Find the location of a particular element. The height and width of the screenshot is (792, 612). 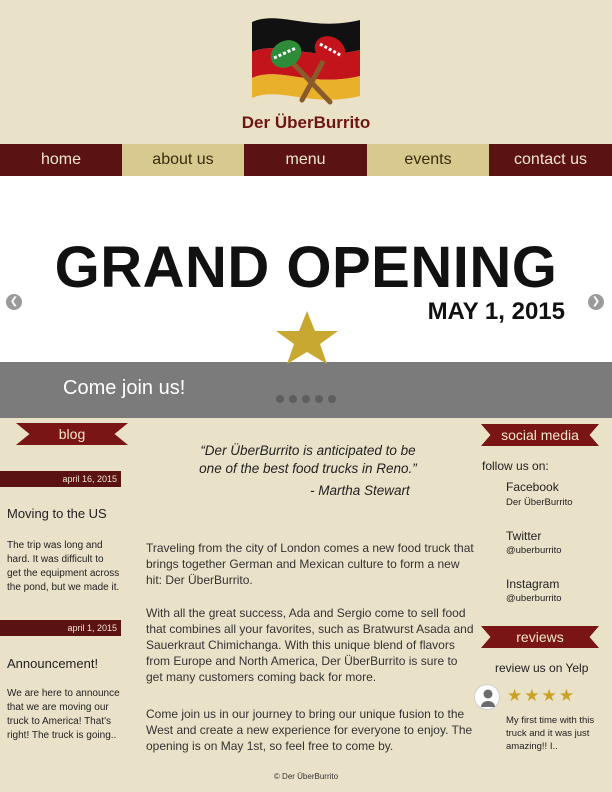

nav-events: events is located at coordinates (428, 160).